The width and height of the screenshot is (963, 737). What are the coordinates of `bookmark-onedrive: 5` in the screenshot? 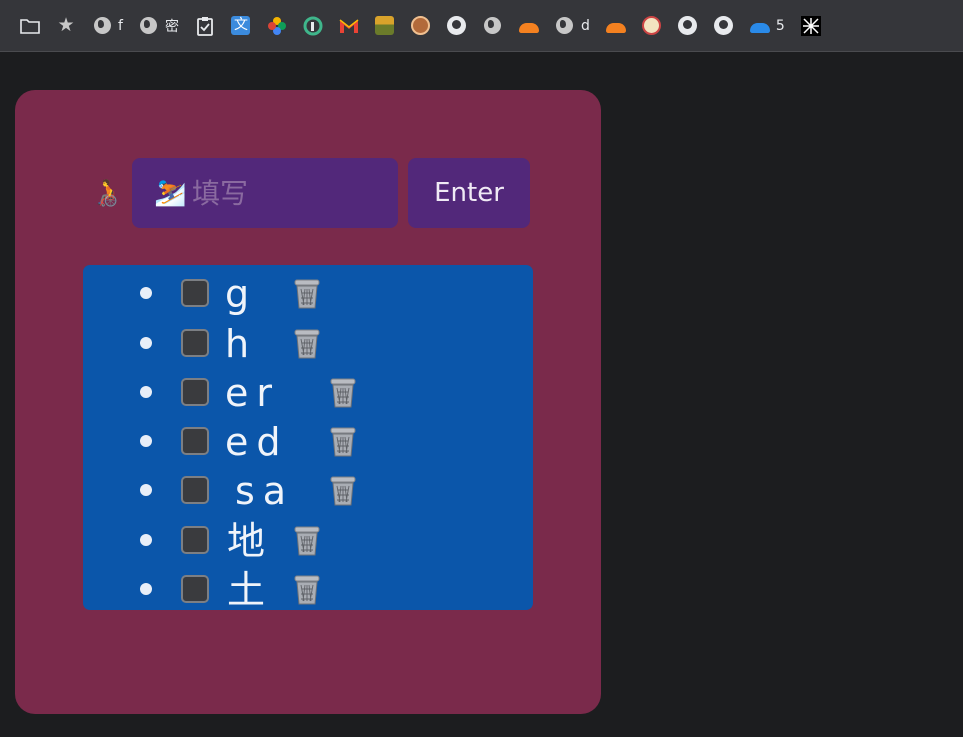 It's located at (767, 26).